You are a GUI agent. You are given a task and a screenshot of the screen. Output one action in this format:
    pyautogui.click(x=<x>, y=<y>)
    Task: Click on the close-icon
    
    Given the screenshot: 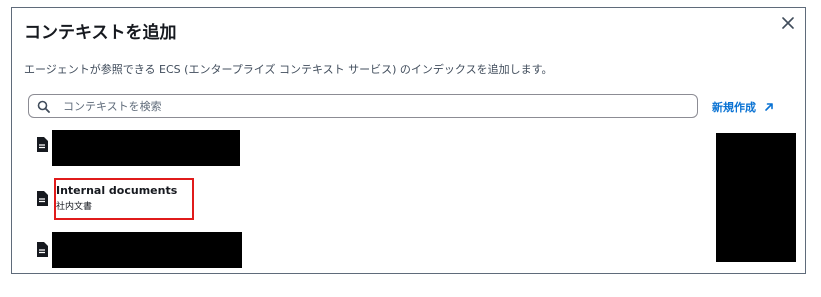 What is the action you would take?
    pyautogui.click(x=788, y=23)
    